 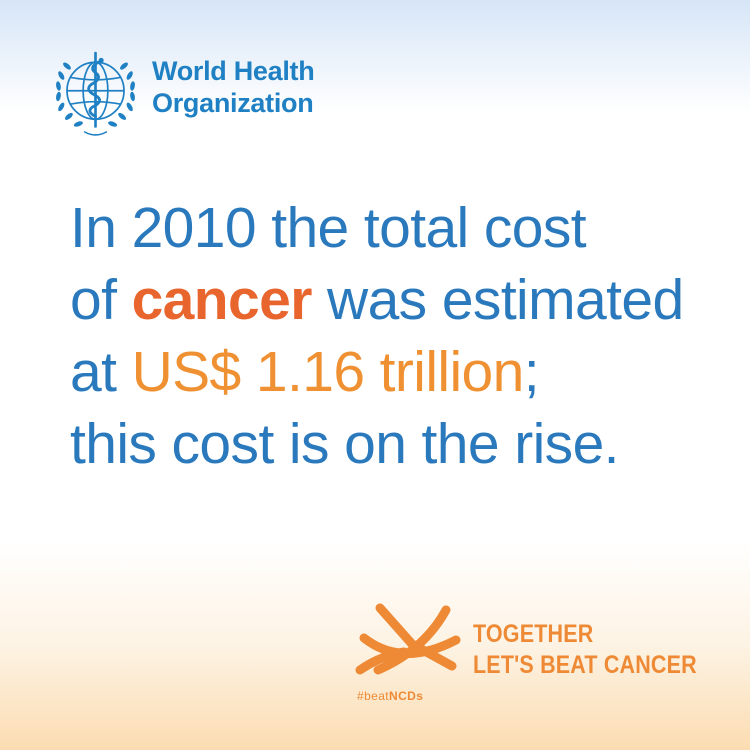 I want to click on hashtag-label: #beatNCDs, so click(x=390, y=696).